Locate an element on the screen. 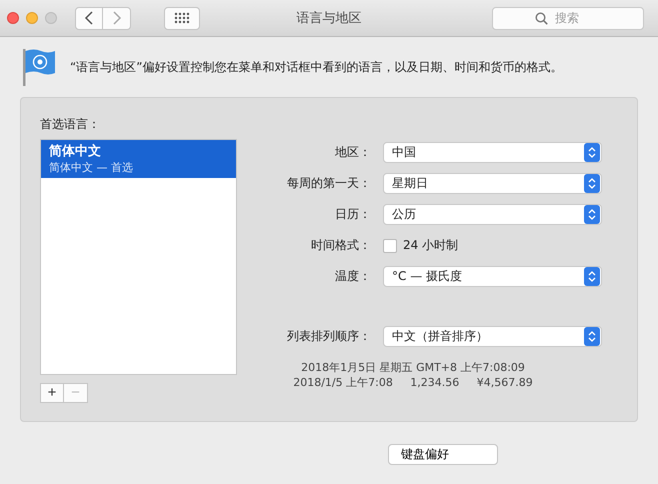 This screenshot has width=658, height=484. popup-button: 公历 is located at coordinates (492, 214).